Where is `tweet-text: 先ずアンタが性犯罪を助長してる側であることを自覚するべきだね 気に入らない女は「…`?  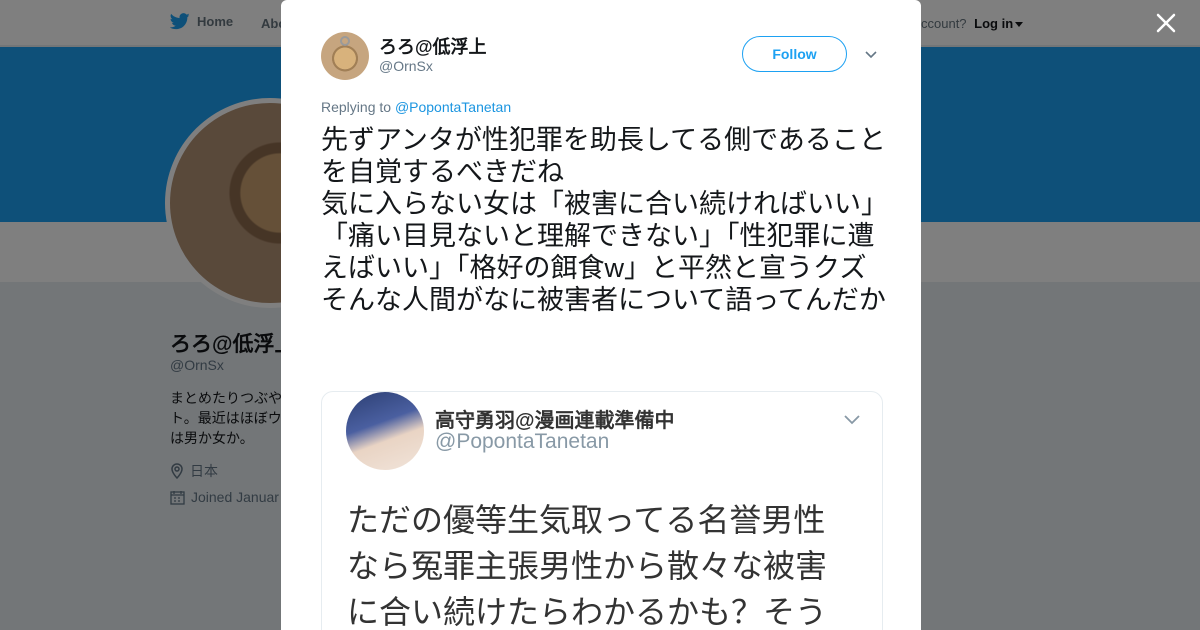 tweet-text: 先ずアンタが性犯罪を助長してる側であることを自覚するべきだね 気に入らない女は「… is located at coordinates (603, 220).